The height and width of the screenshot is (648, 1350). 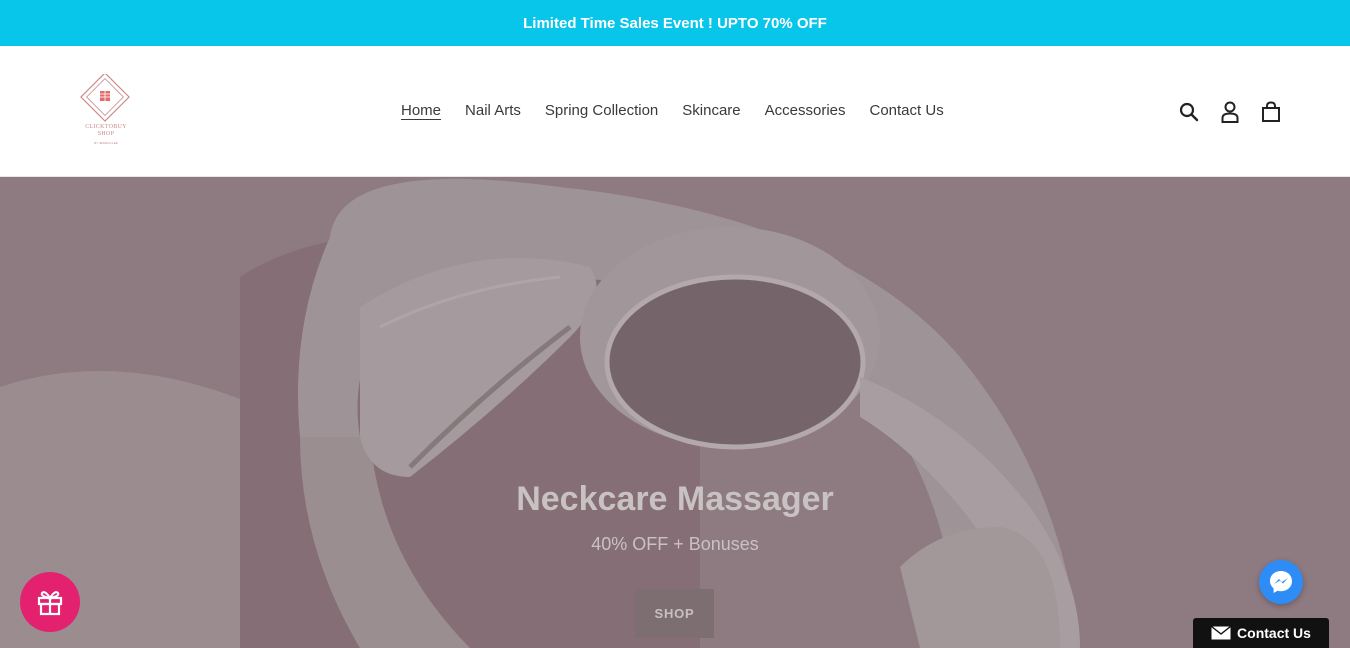 I want to click on contact-us-tab: Contact Us, so click(x=1261, y=633).